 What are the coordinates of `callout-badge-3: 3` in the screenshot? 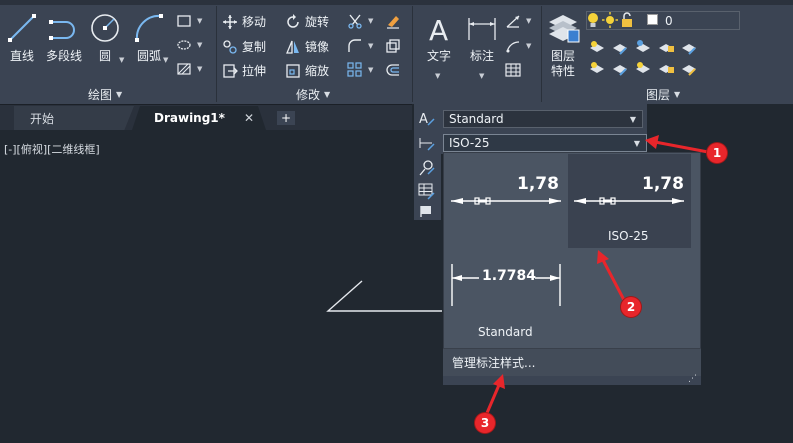 It's located at (485, 423).